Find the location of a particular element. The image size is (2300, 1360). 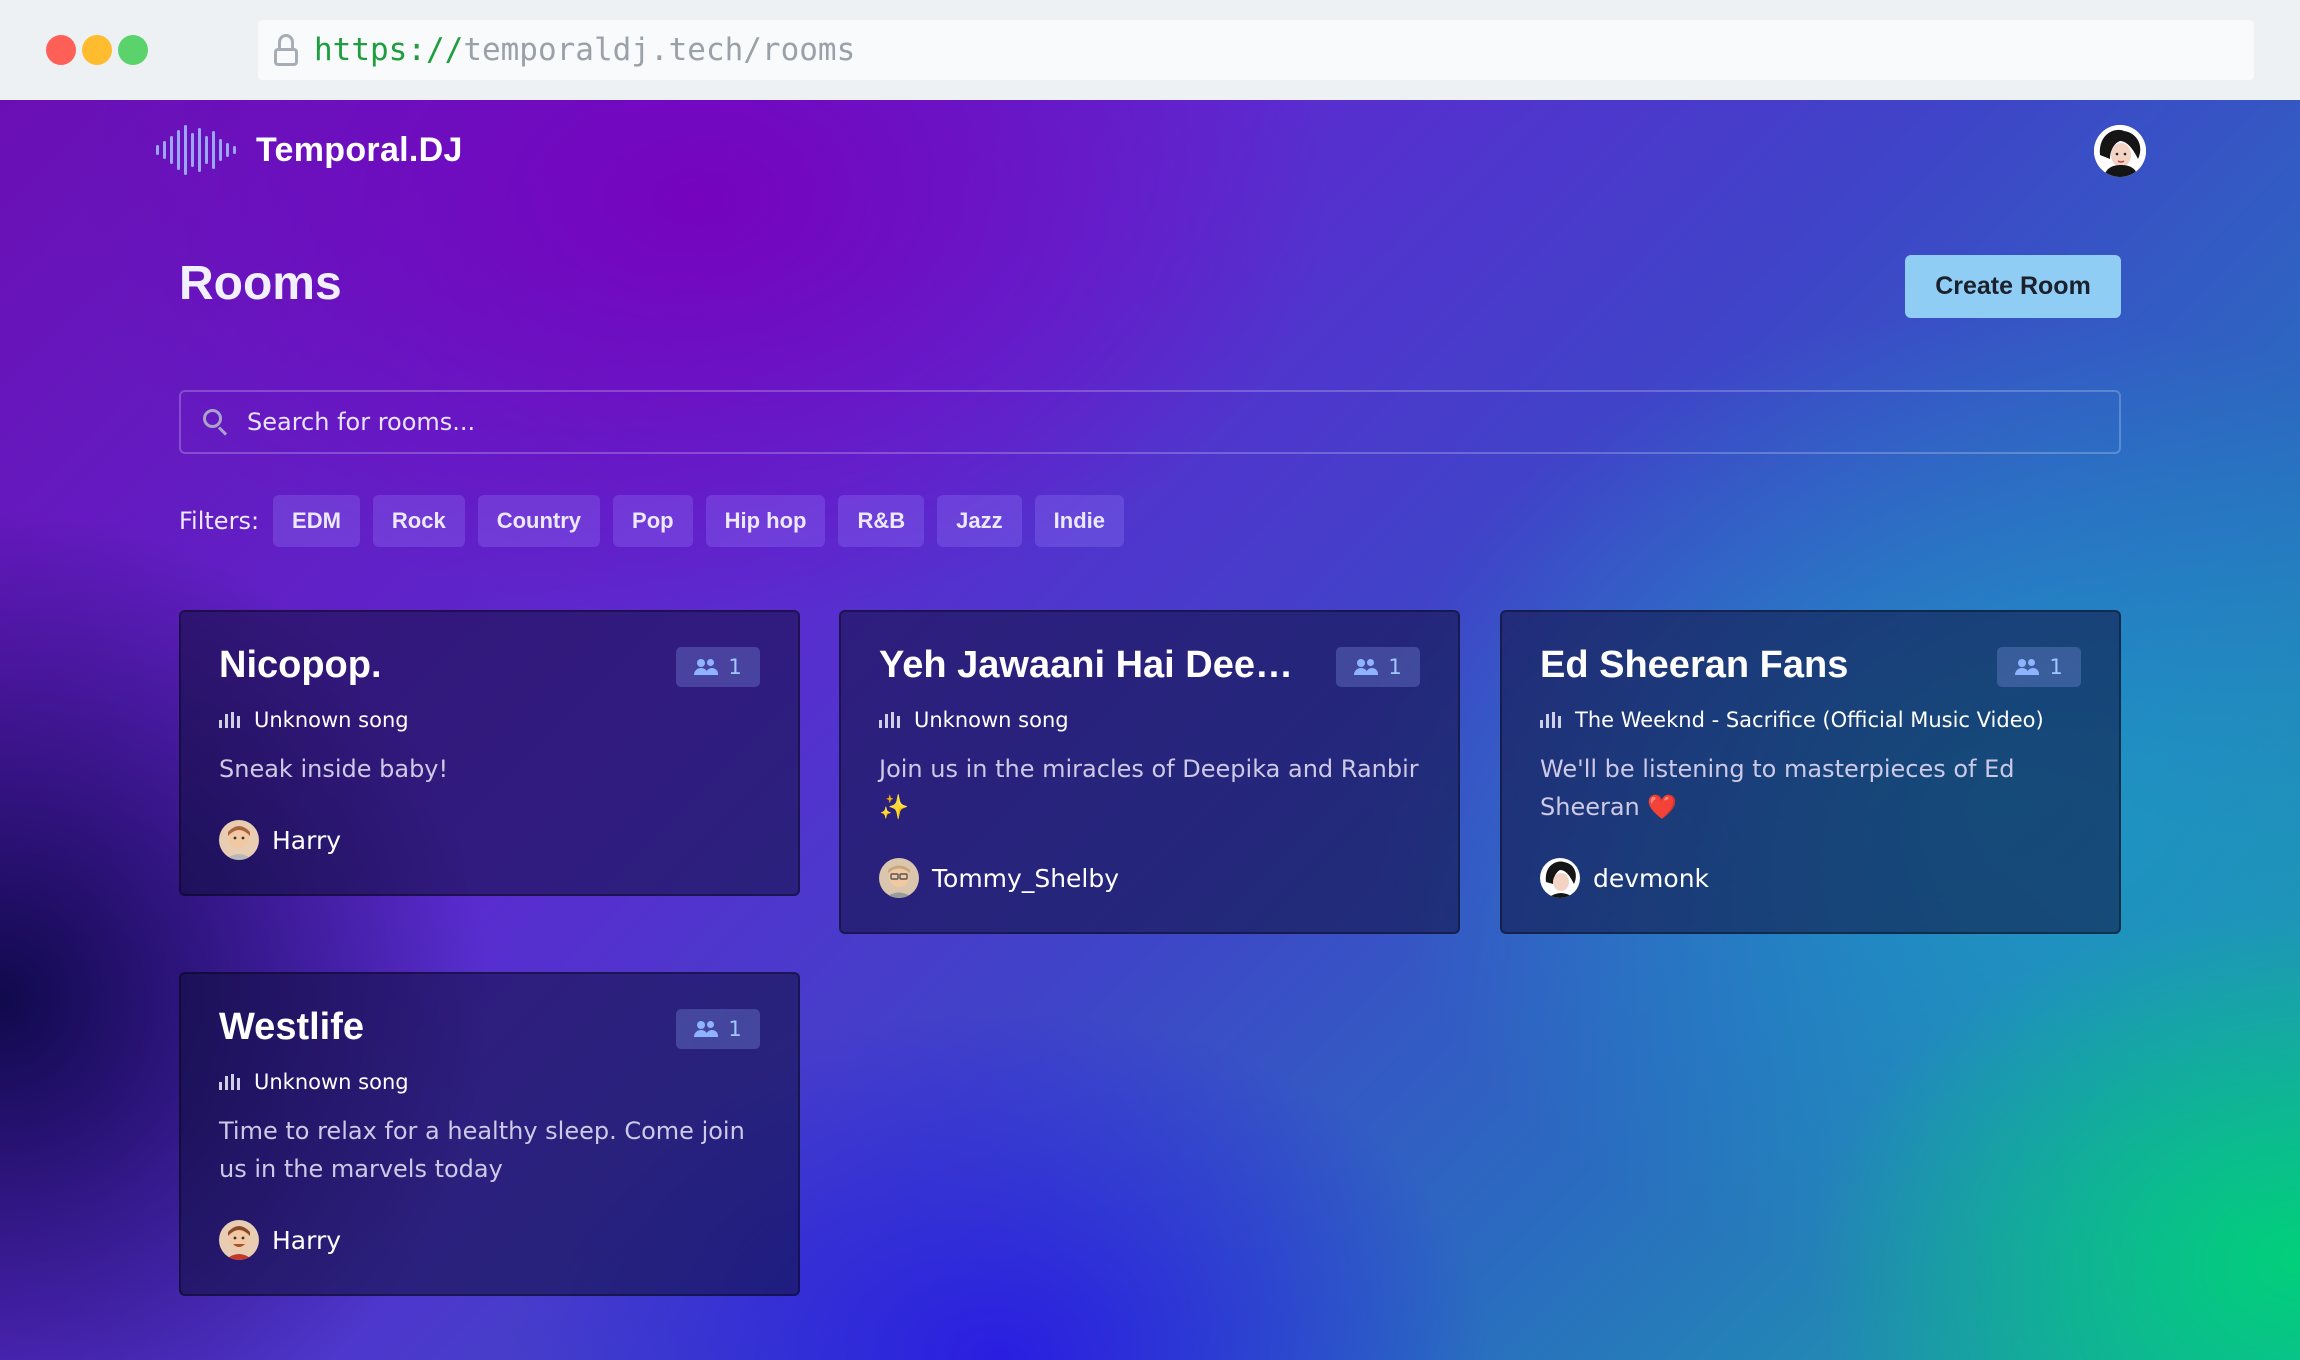

browser-chrome: https://temporaldj.tech/rooms is located at coordinates (1150, 50).